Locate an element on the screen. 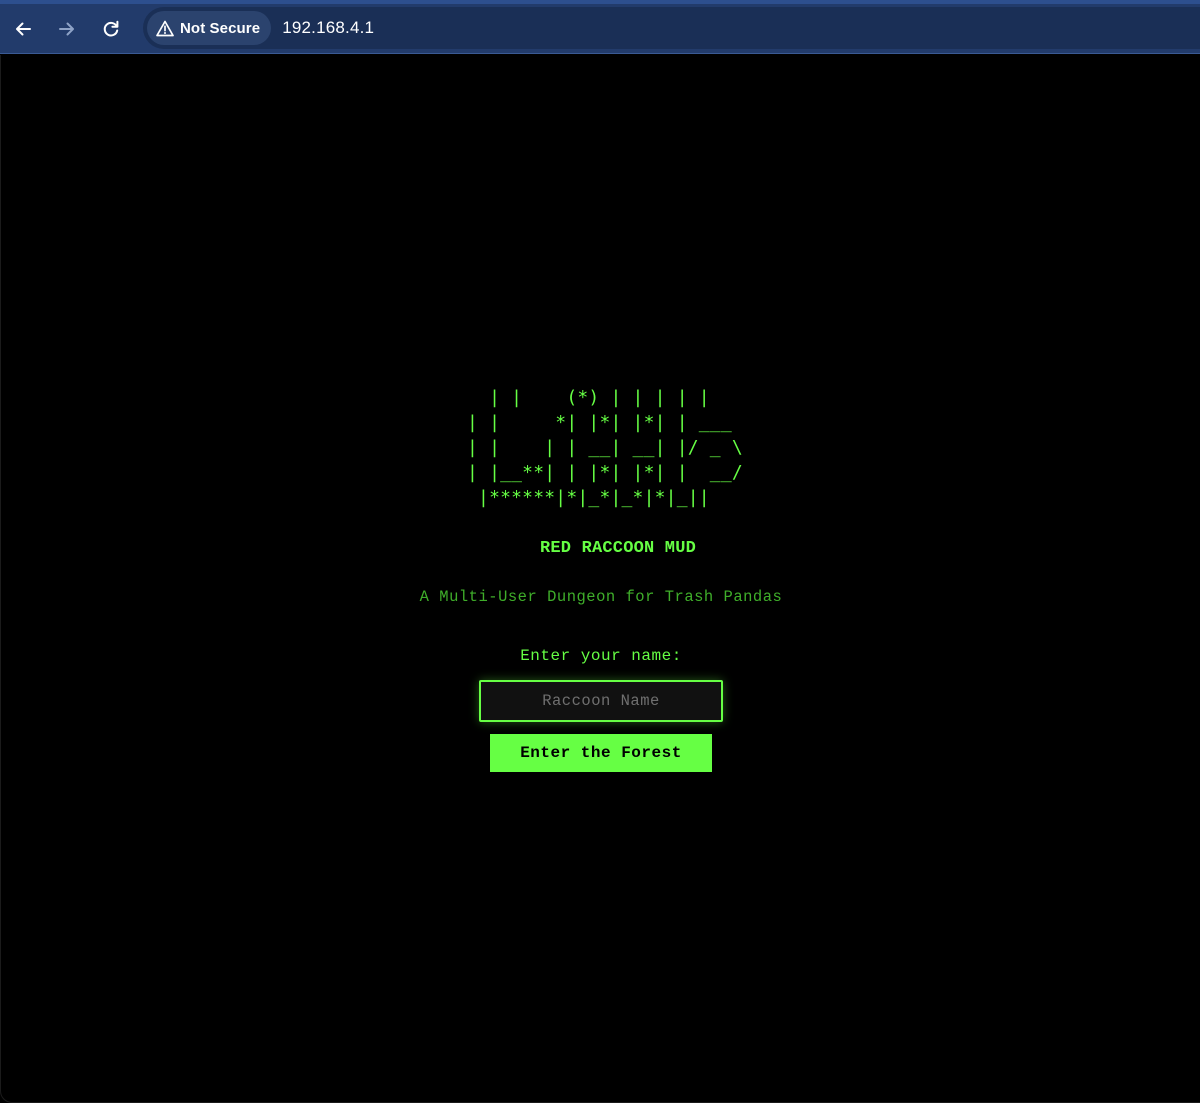  reload-button is located at coordinates (111, 29).